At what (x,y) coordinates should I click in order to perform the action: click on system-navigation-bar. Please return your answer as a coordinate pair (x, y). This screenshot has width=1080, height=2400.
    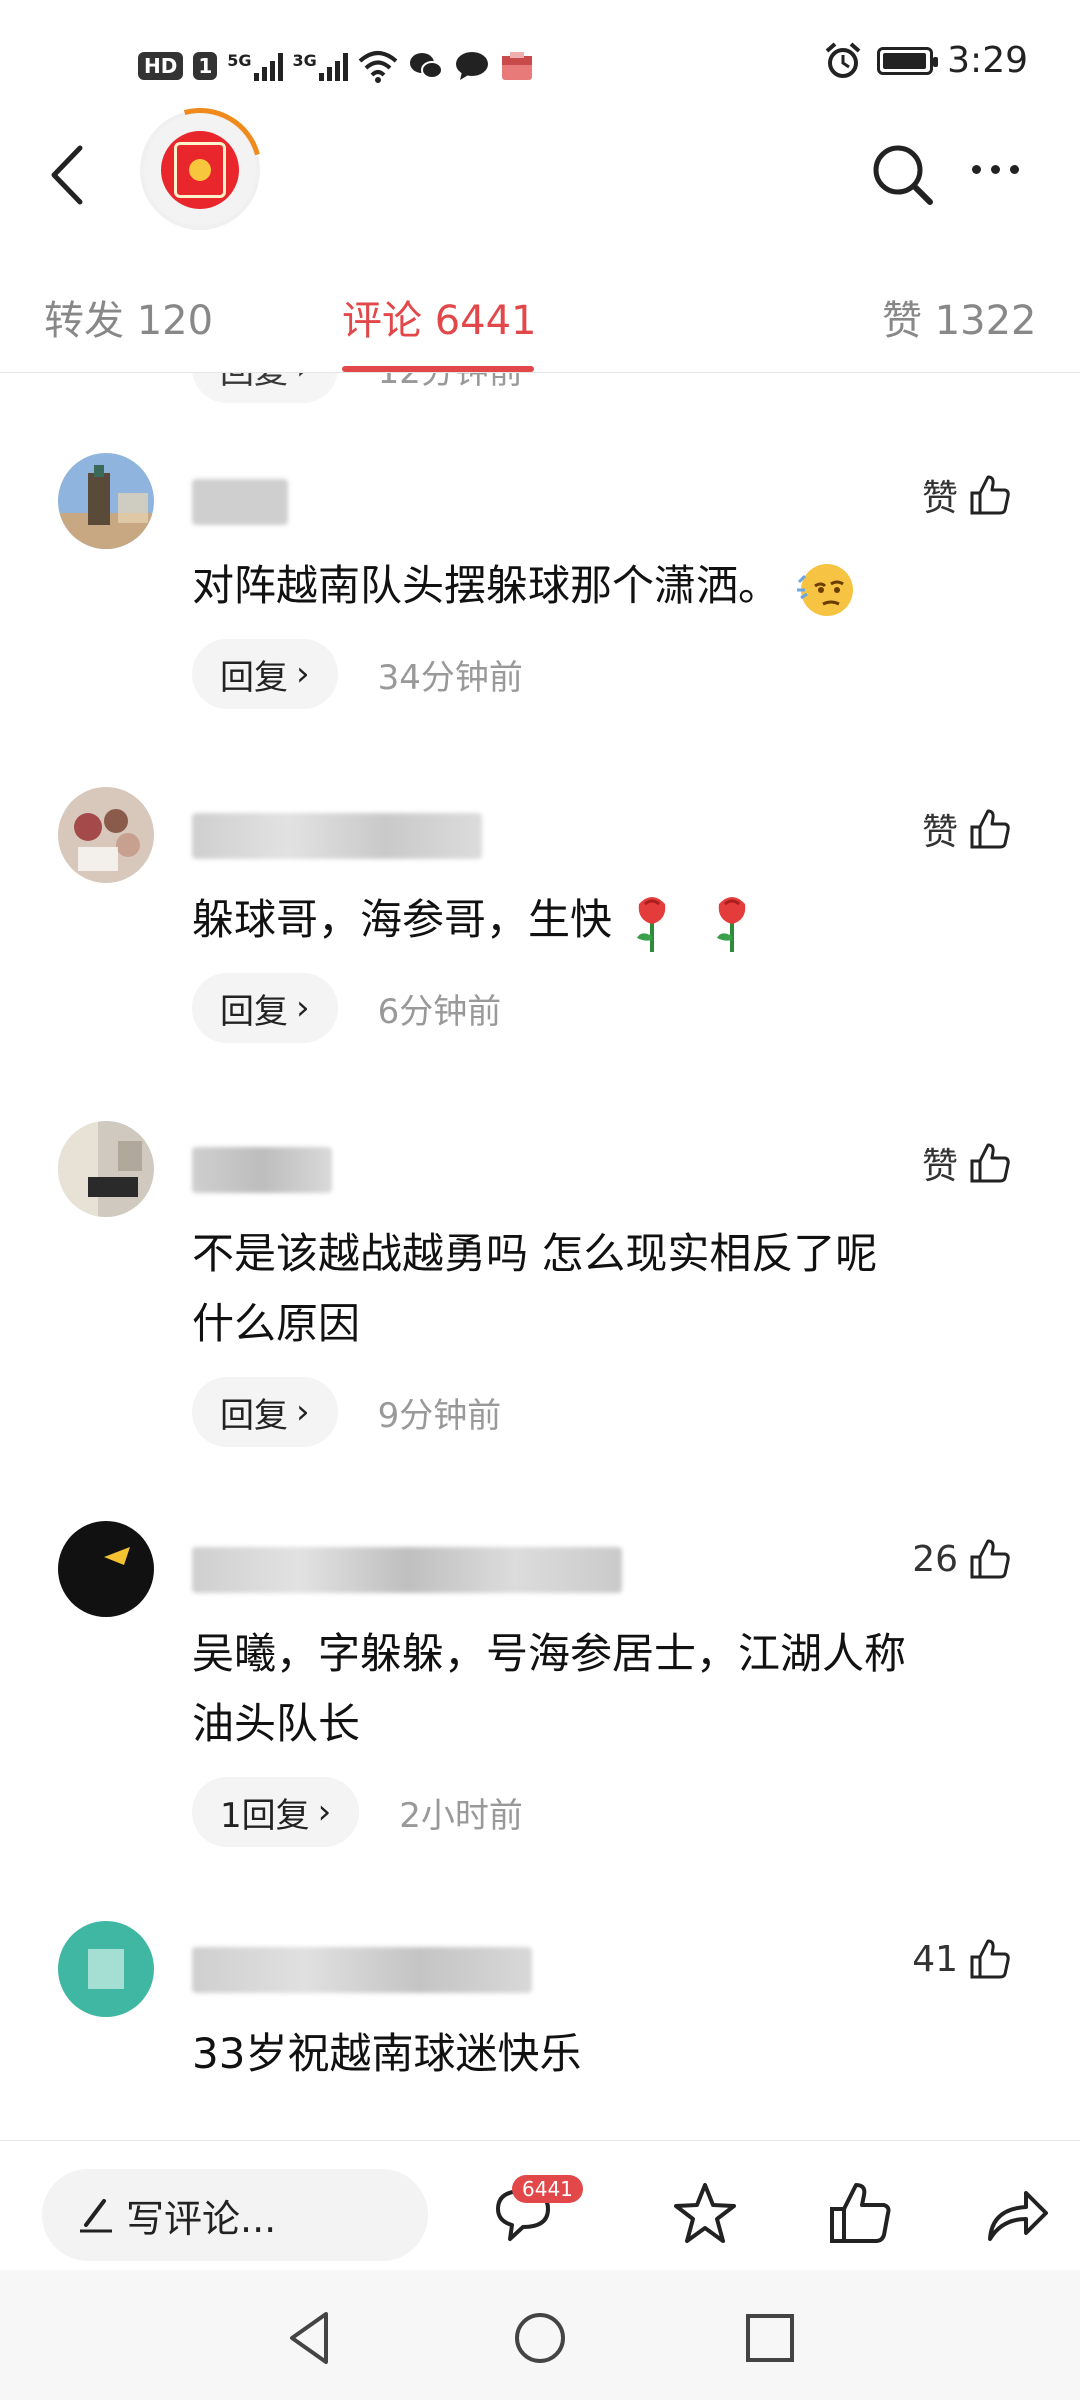
    Looking at the image, I should click on (540, 2335).